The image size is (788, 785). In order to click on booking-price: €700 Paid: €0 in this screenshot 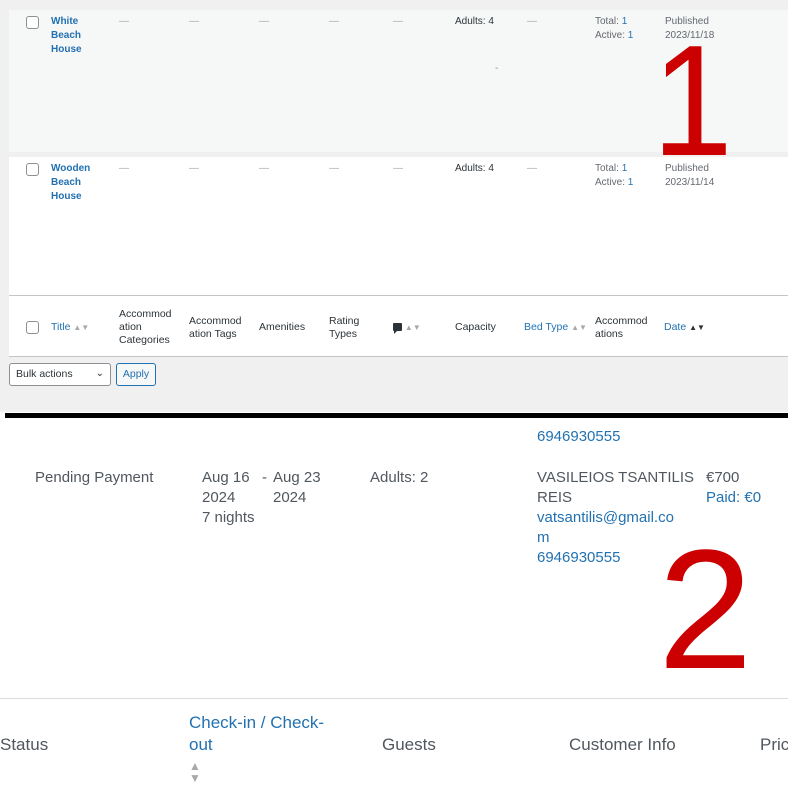, I will do `click(734, 487)`.